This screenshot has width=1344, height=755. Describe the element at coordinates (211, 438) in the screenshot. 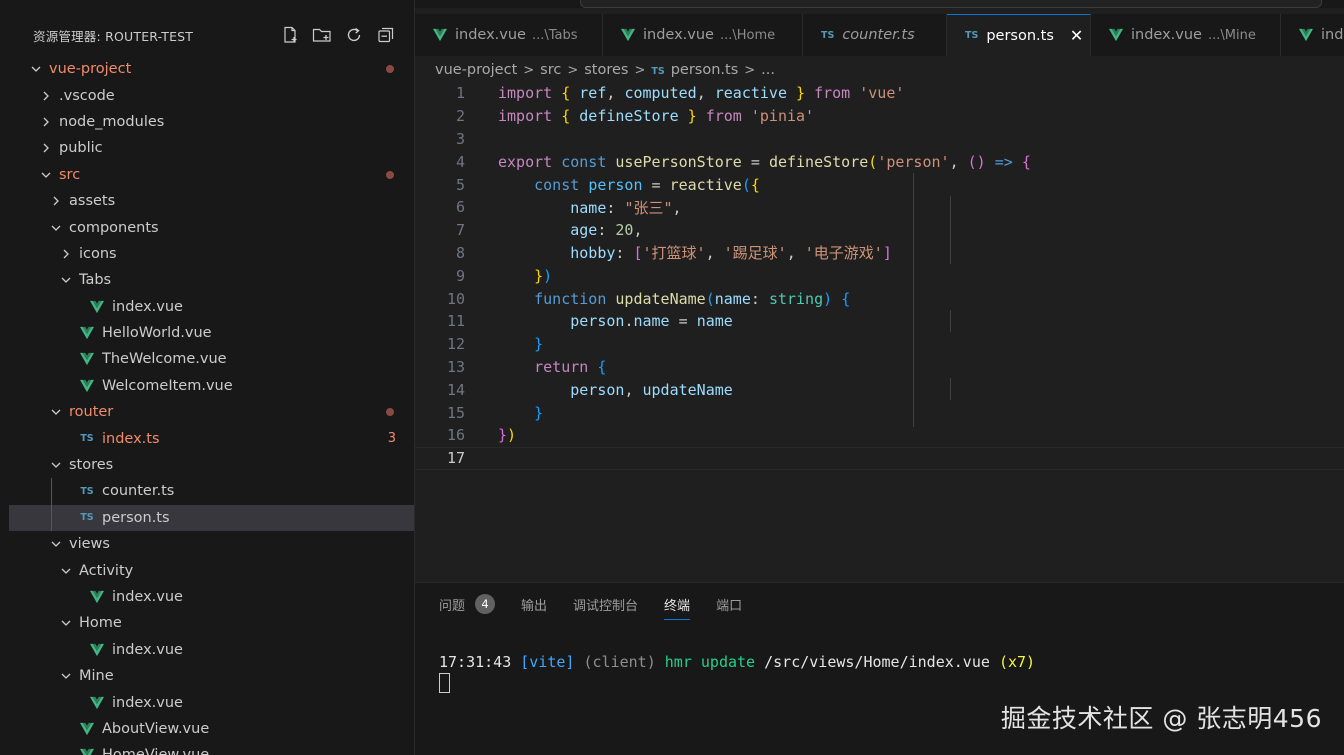

I see `tree-item: TS index.ts 3` at that location.